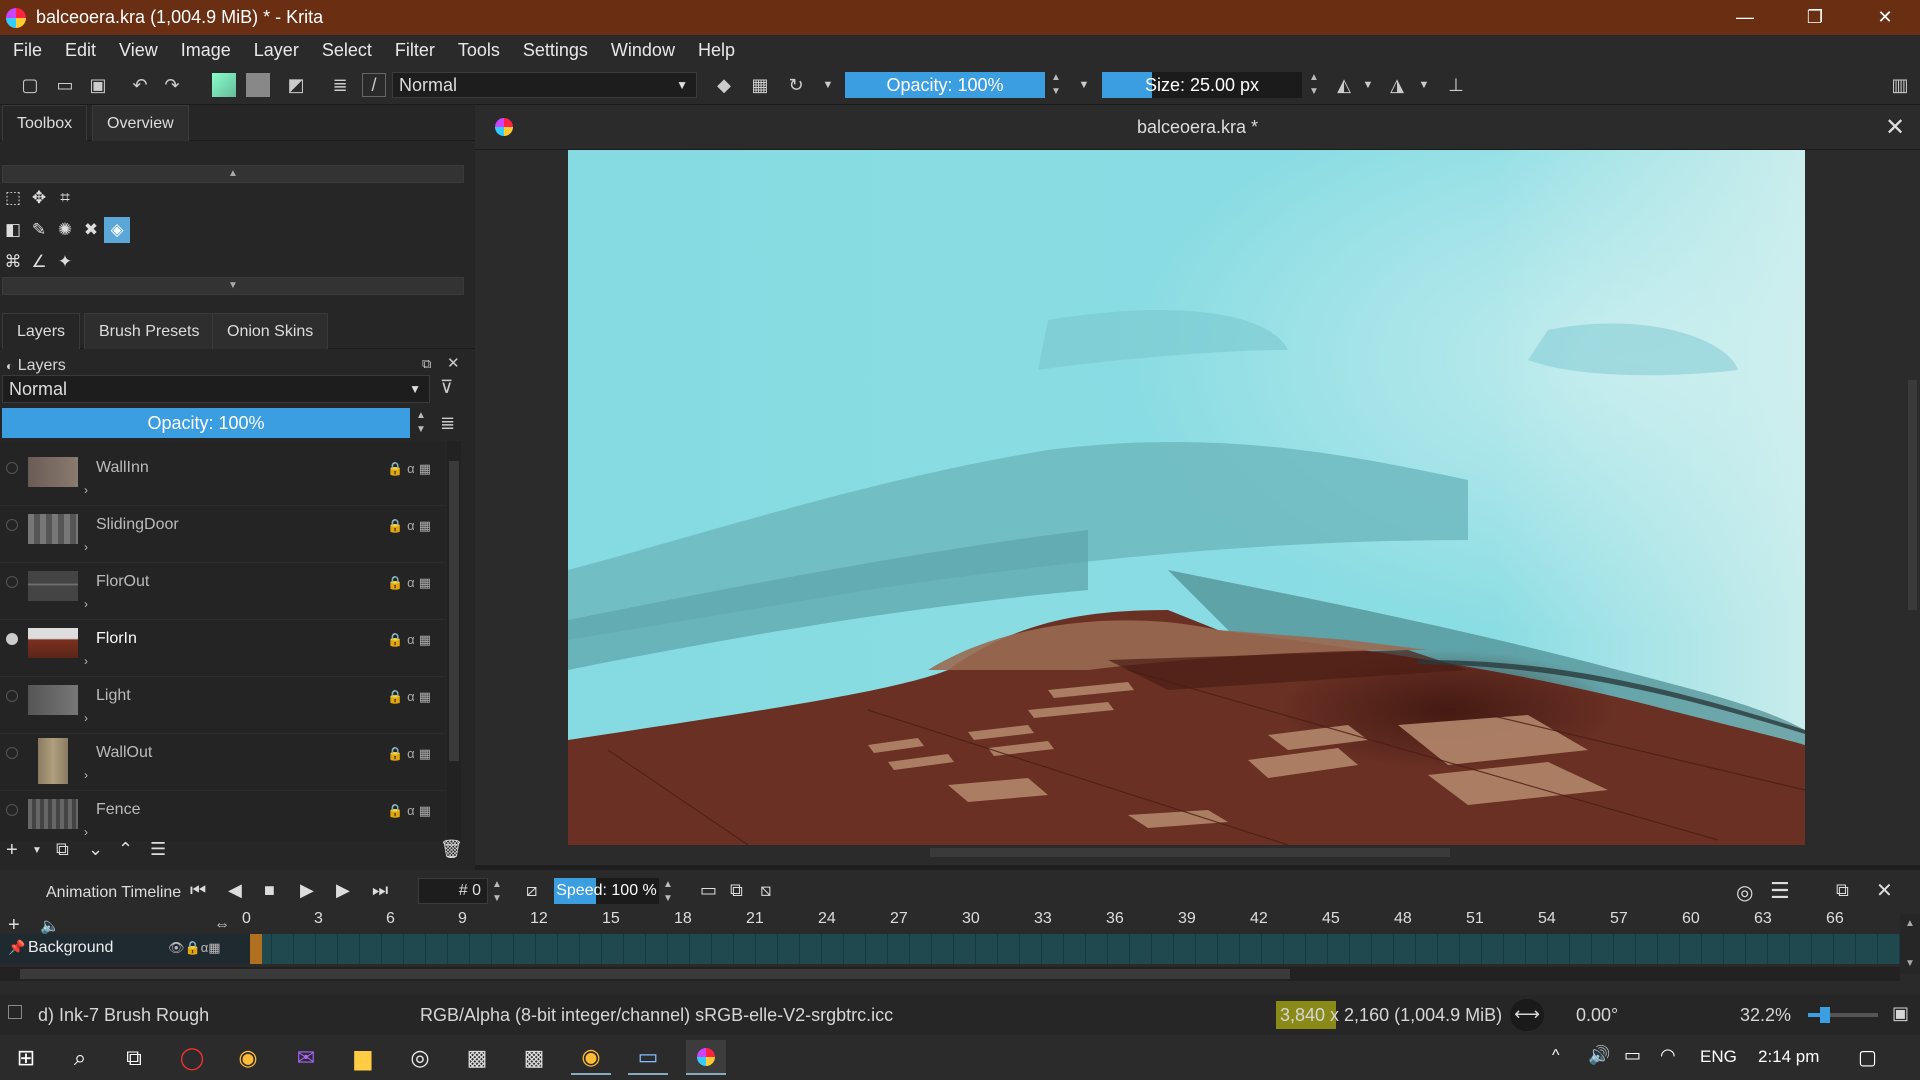  Describe the element at coordinates (50, 926) in the screenshot. I see `audio-icon: 🔈` at that location.